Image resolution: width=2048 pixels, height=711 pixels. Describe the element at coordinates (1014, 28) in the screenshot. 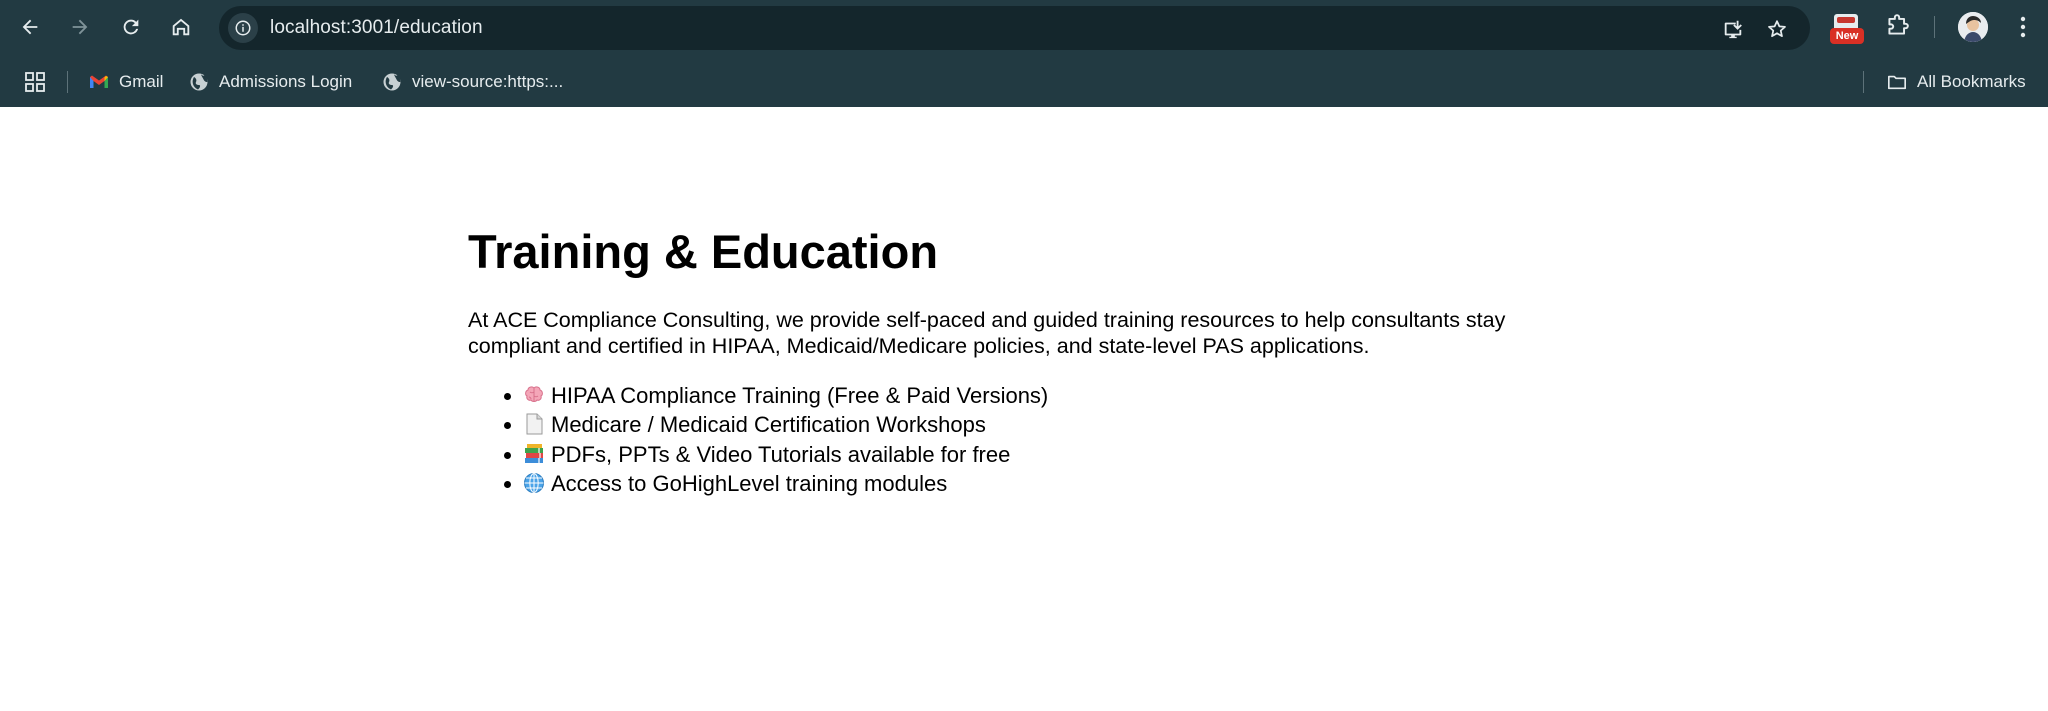

I see `address-bar: localhost:3001/education` at that location.